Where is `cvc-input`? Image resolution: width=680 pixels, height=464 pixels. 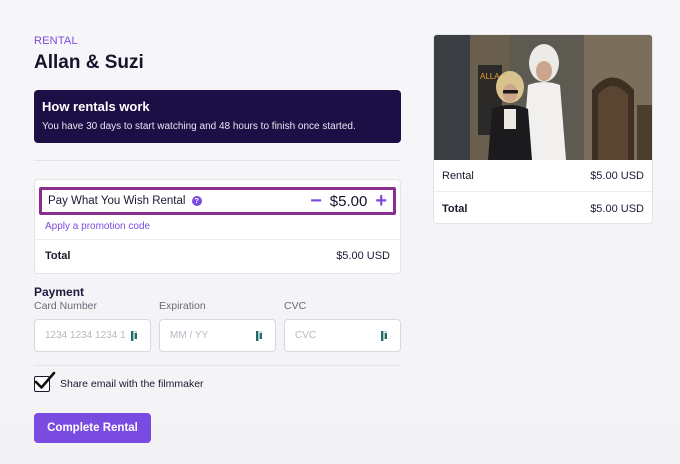 cvc-input is located at coordinates (335, 335).